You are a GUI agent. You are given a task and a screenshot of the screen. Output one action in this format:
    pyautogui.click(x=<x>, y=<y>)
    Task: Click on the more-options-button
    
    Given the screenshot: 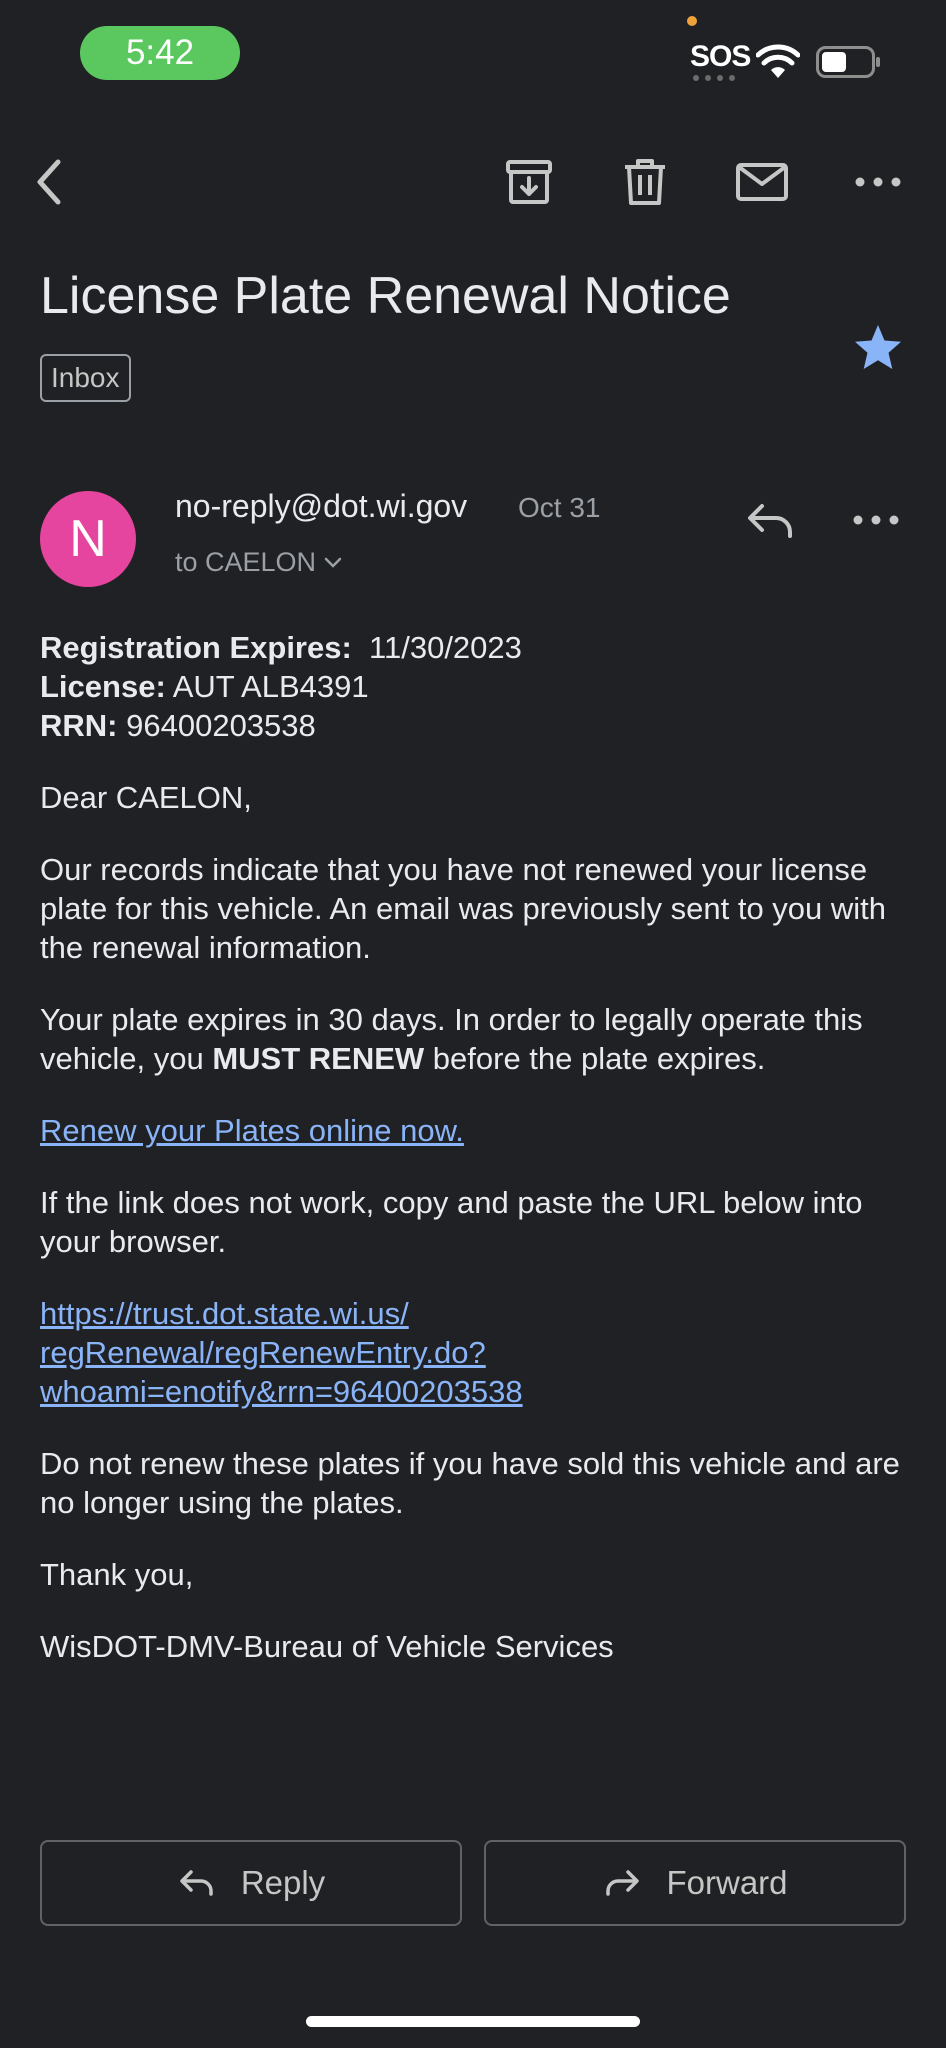 What is the action you would take?
    pyautogui.click(x=878, y=182)
    